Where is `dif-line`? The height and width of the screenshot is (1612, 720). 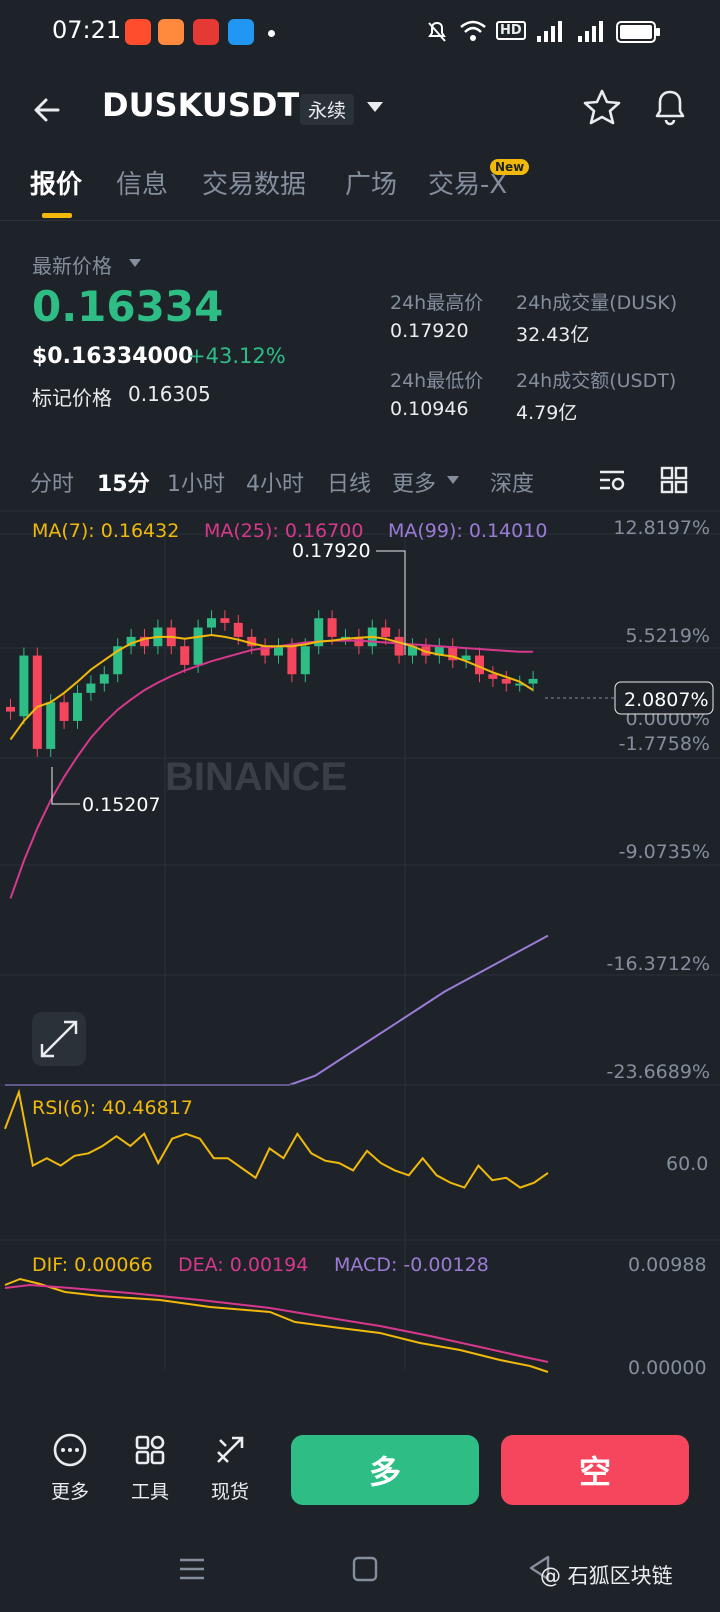
dif-line is located at coordinates (276, 1325).